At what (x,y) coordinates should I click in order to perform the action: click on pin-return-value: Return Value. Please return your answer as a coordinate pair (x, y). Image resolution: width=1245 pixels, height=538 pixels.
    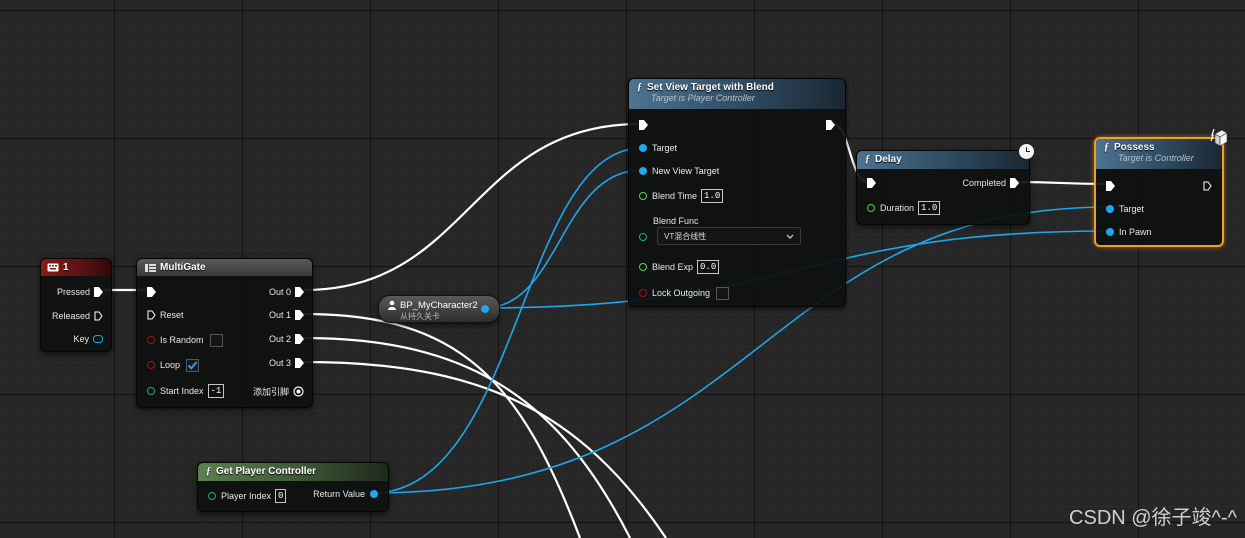
    Looking at the image, I should click on (345, 494).